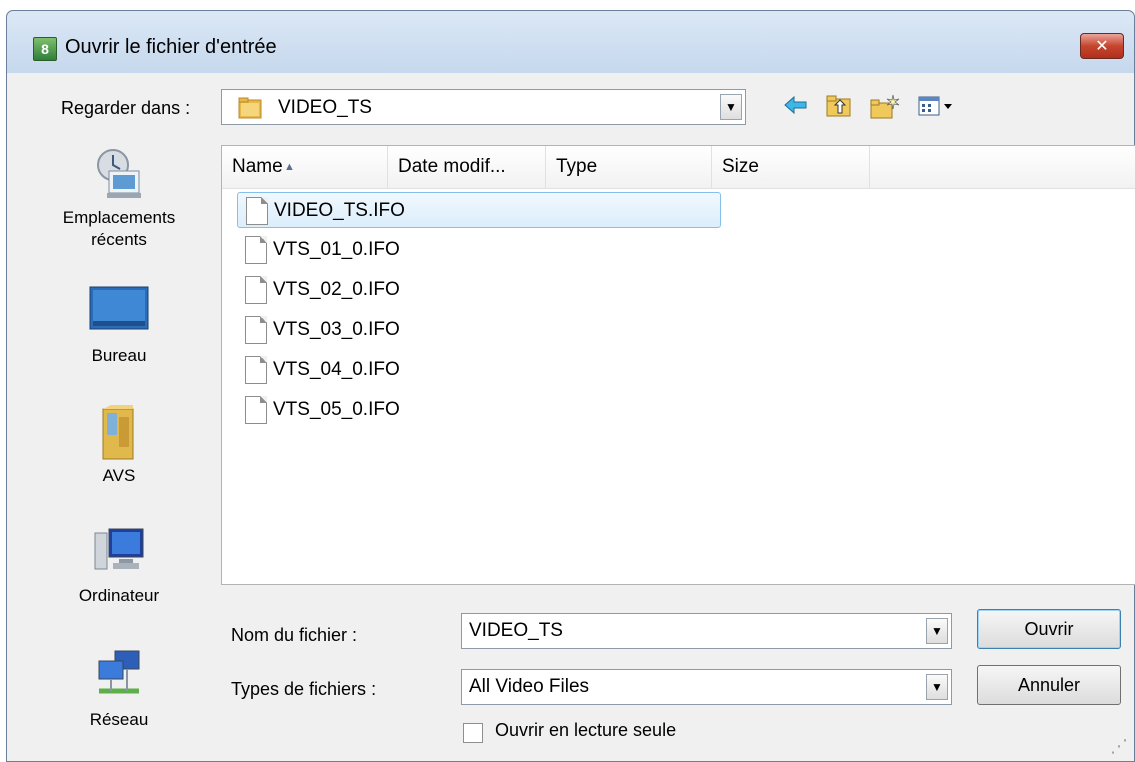 This screenshot has width=1135, height=762. What do you see at coordinates (479, 290) in the screenshot?
I see `file-row: VTS_02_0.IFO` at bounding box center [479, 290].